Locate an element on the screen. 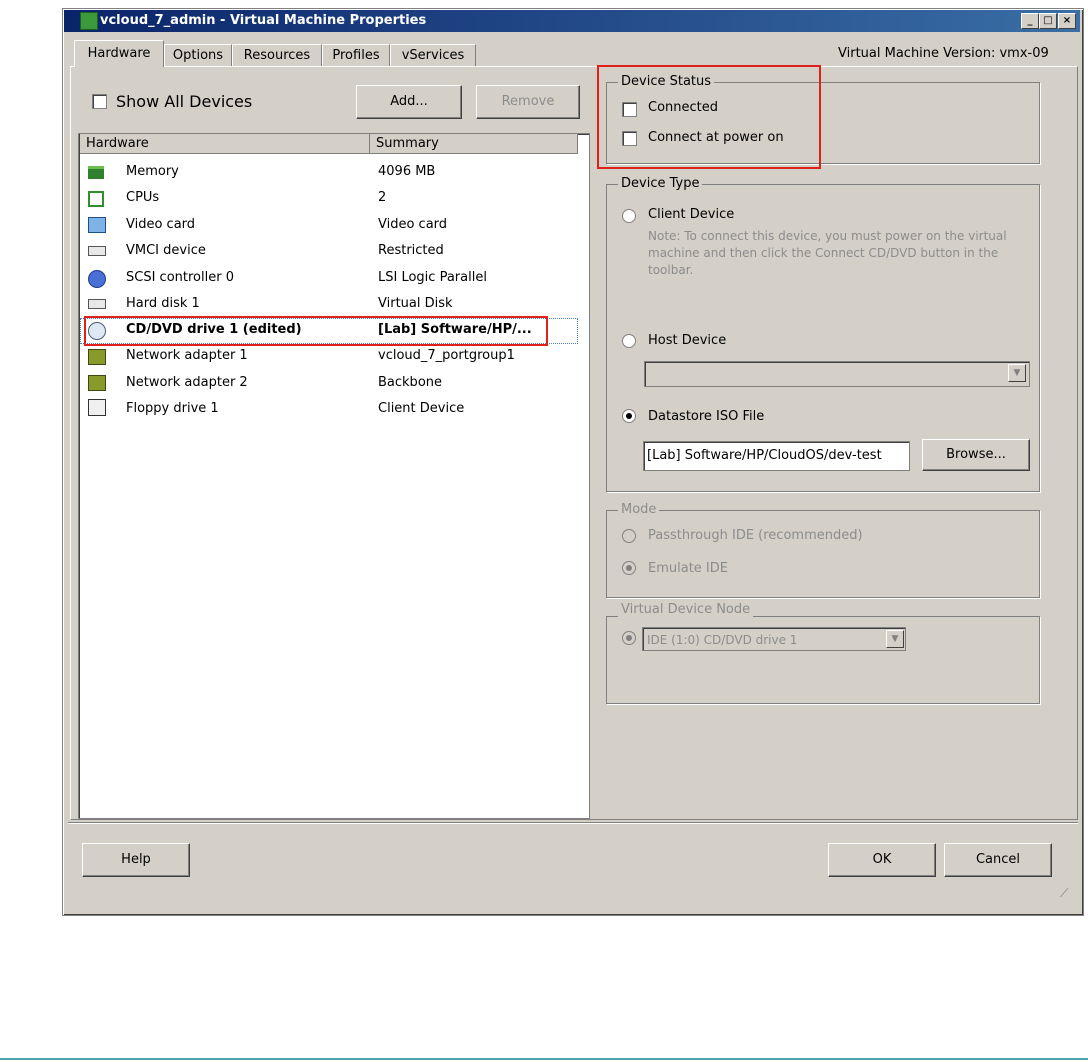 This screenshot has height=1062, width=1088. row-scsi-name: SCSI controller 0 is located at coordinates (180, 278).